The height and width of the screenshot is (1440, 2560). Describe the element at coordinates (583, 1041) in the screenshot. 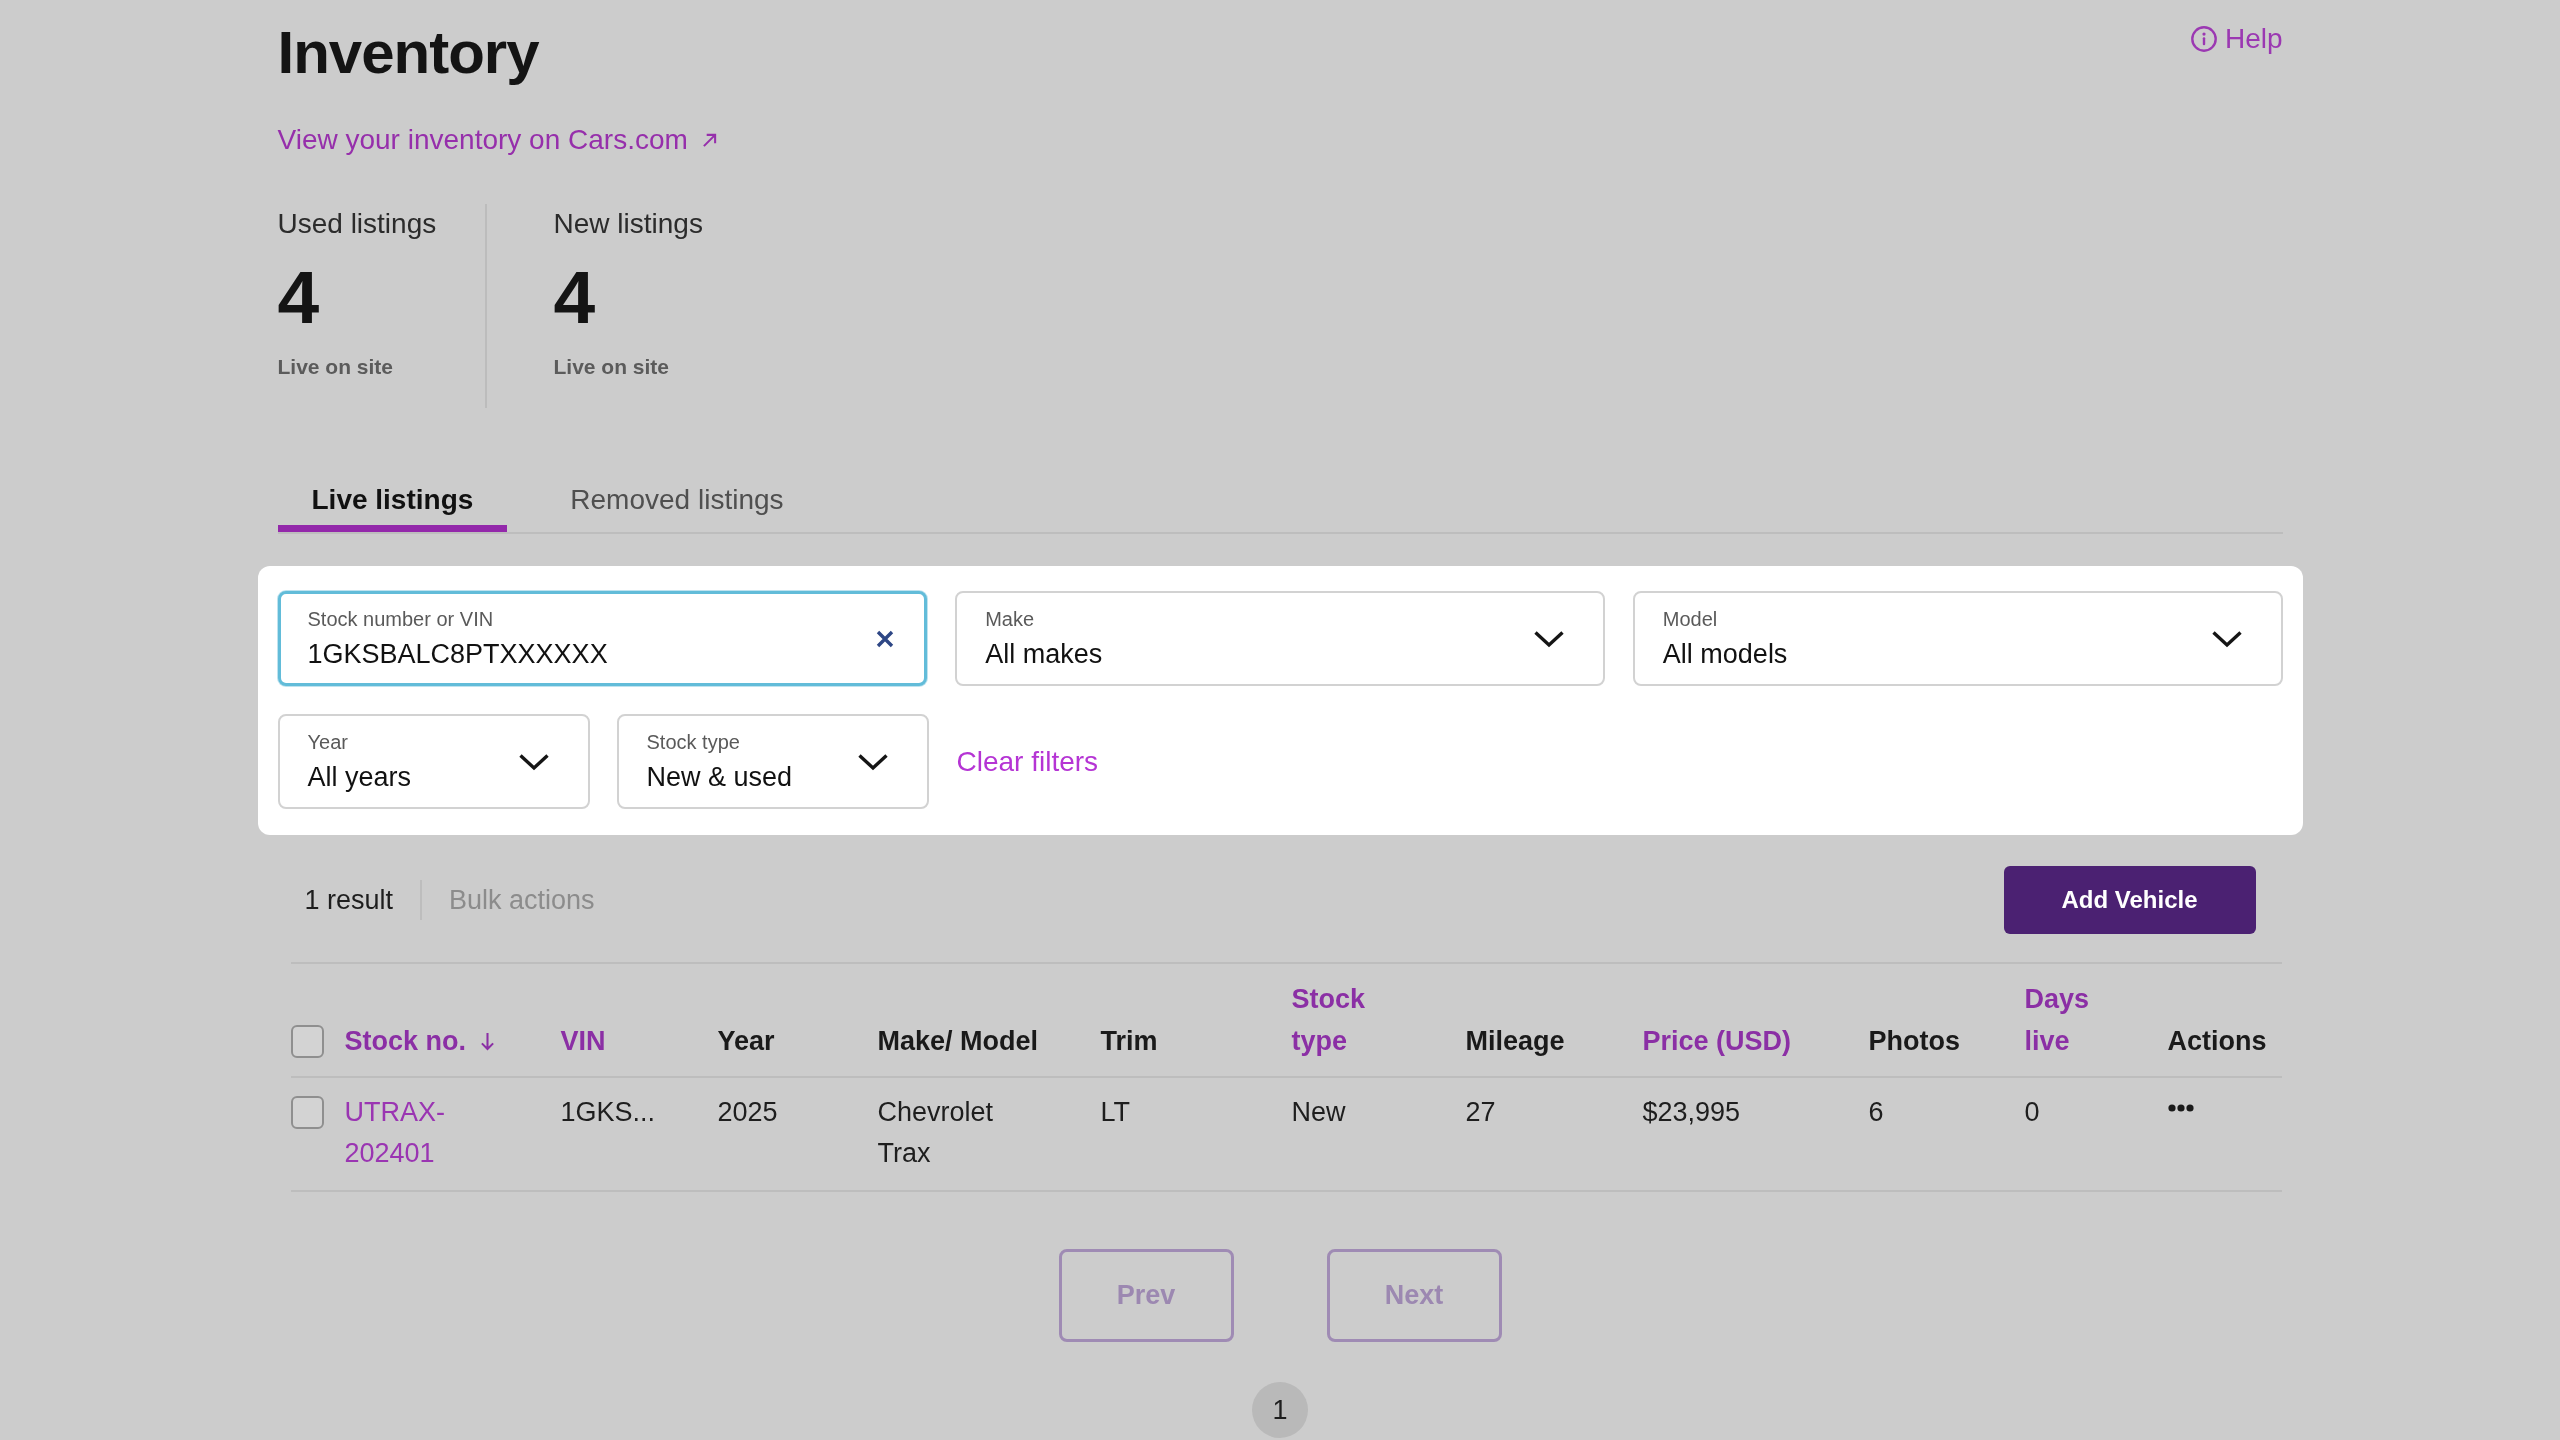

I see `column-header: VIN` at that location.